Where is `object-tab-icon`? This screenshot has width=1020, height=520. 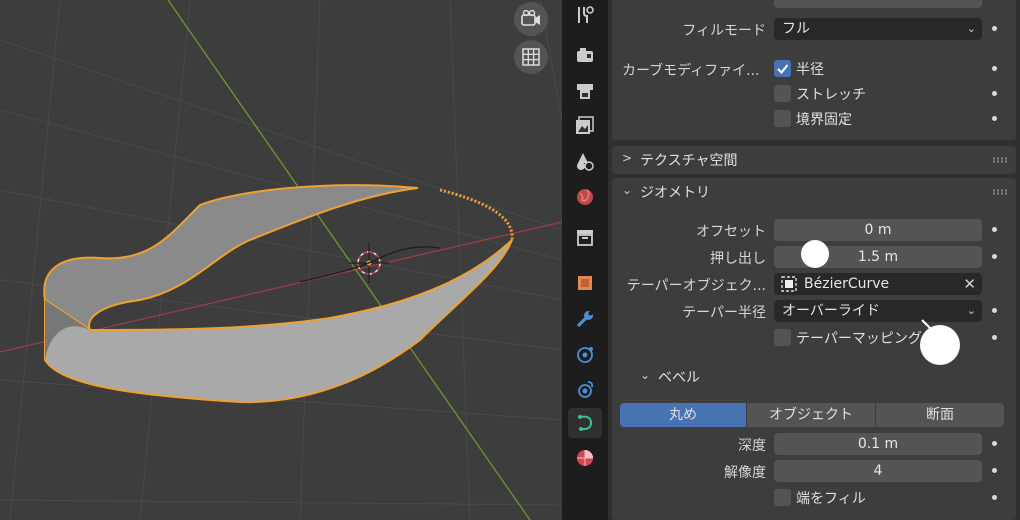
object-tab-icon is located at coordinates (585, 283).